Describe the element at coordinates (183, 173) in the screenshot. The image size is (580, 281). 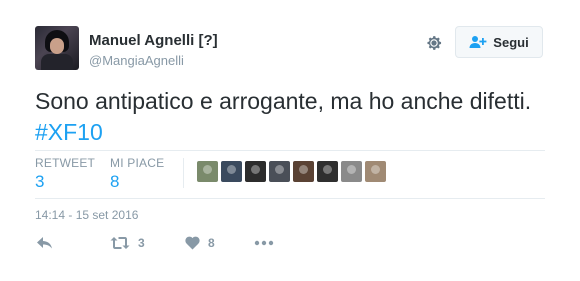
I see `stats-separator` at that location.